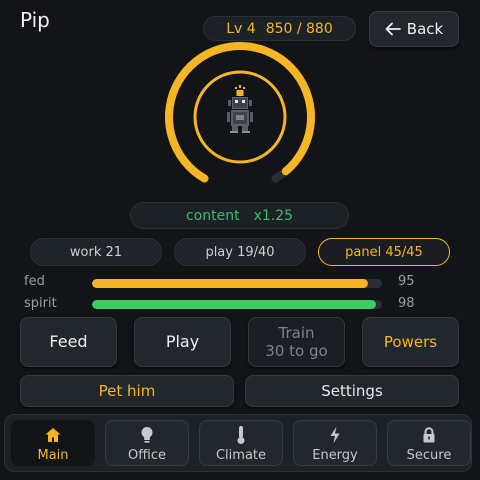 The height and width of the screenshot is (480, 480). I want to click on back-button: Back, so click(414, 29).